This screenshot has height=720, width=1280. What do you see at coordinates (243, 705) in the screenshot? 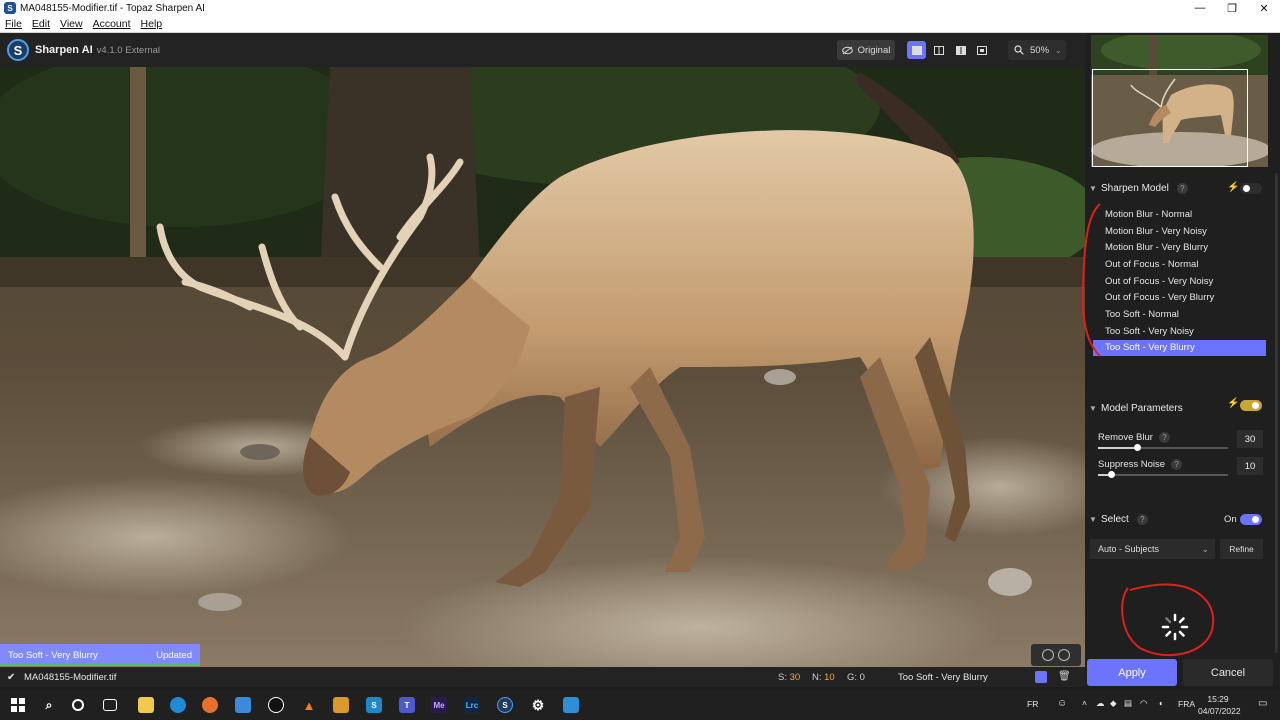
I see `store-icon` at bounding box center [243, 705].